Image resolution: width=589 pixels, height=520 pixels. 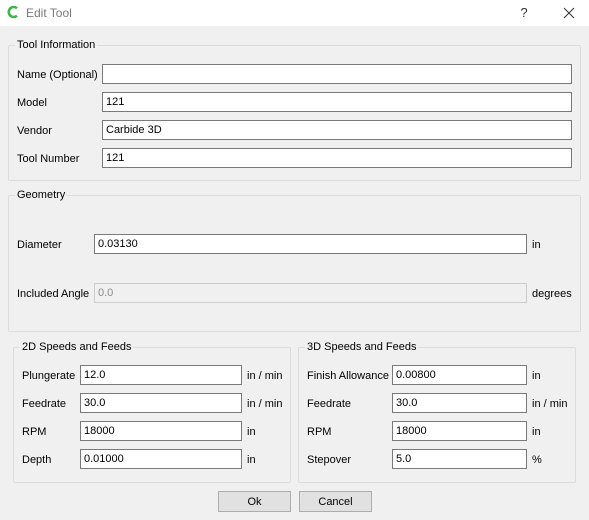 What do you see at coordinates (310, 293) in the screenshot?
I see `included-angle-input` at bounding box center [310, 293].